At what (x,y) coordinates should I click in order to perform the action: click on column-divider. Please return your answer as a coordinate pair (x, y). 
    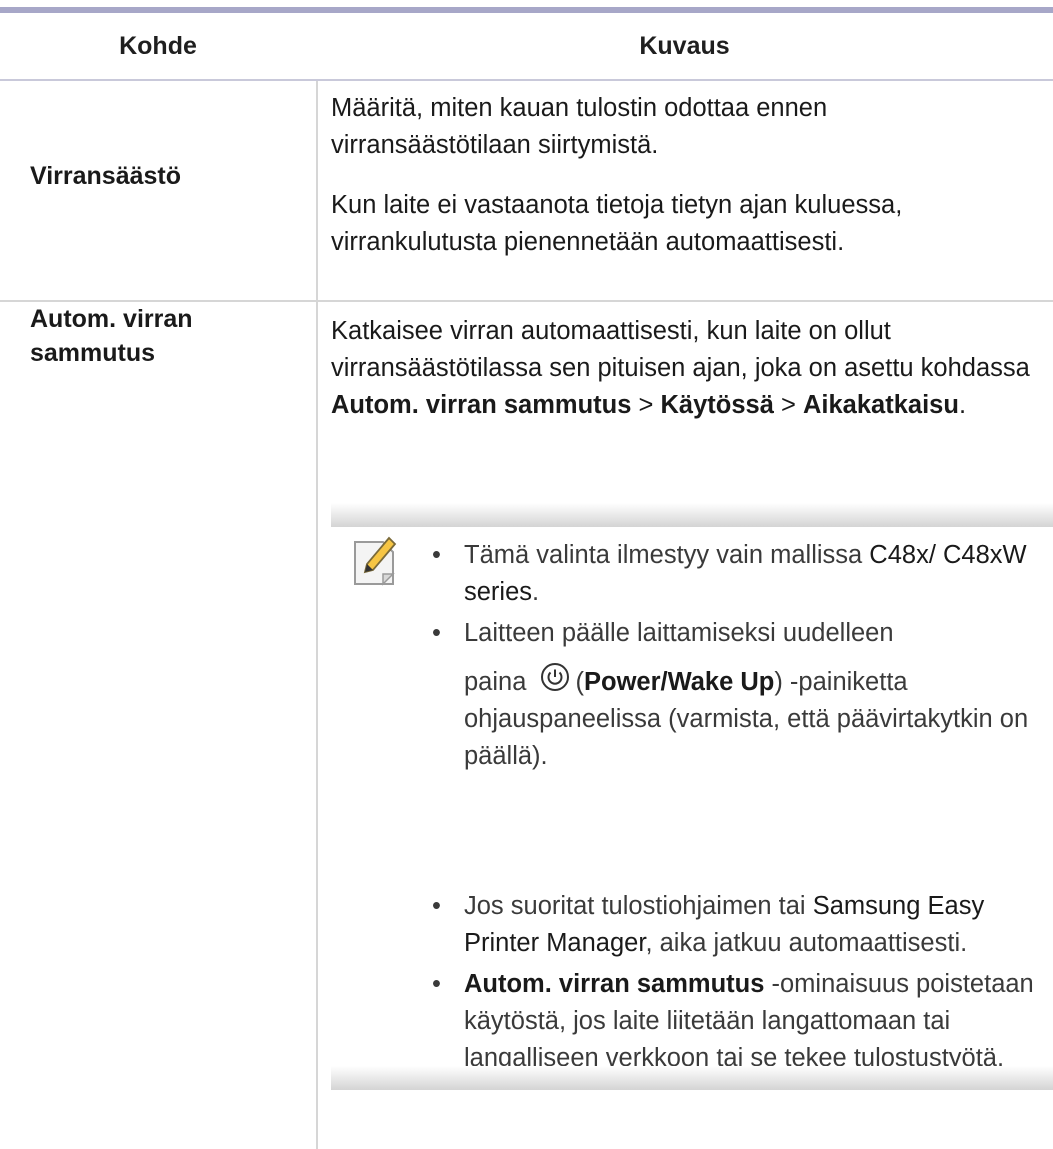
    Looking at the image, I should click on (317, 615).